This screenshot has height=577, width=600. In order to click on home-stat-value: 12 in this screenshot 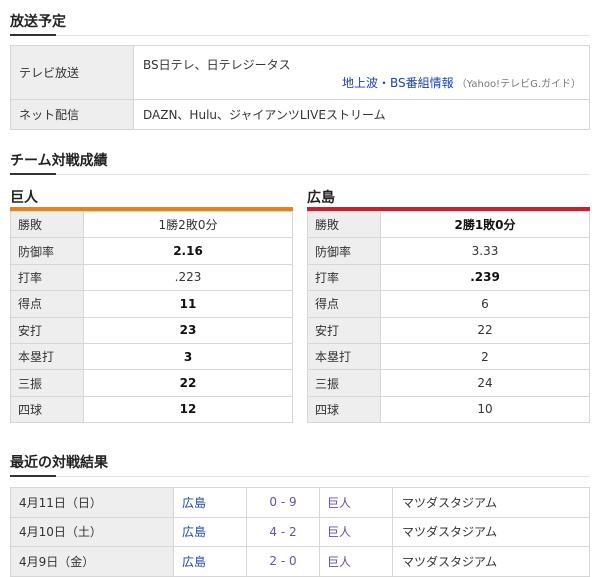, I will do `click(188, 409)`.